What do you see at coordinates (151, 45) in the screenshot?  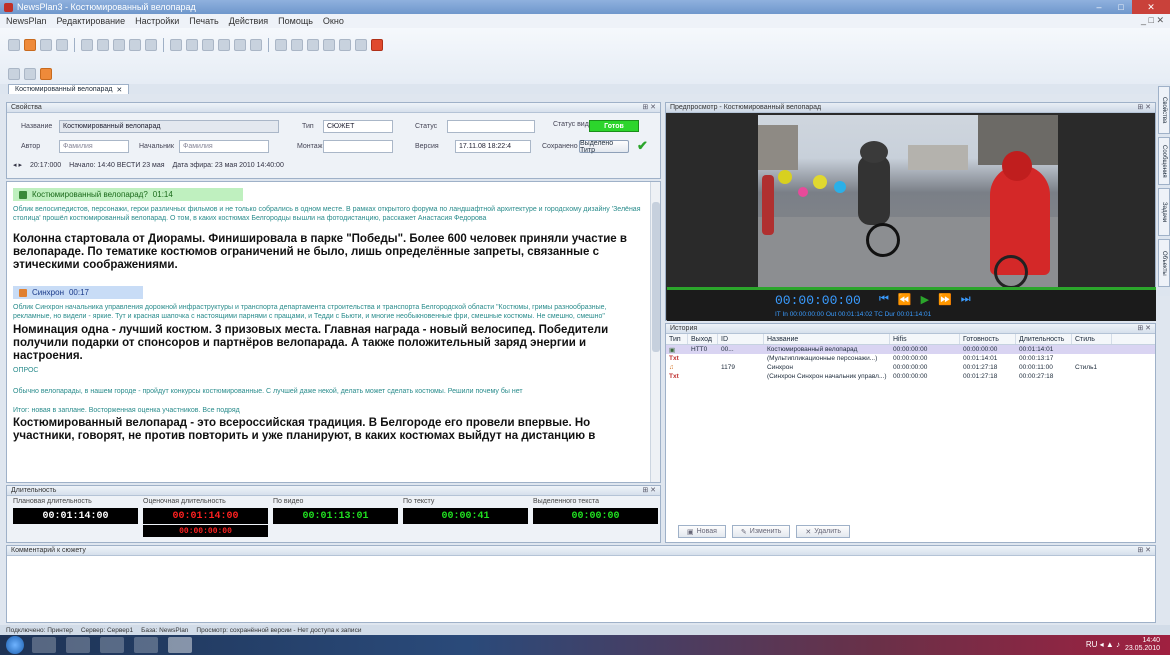 I see `redo-icon` at bounding box center [151, 45].